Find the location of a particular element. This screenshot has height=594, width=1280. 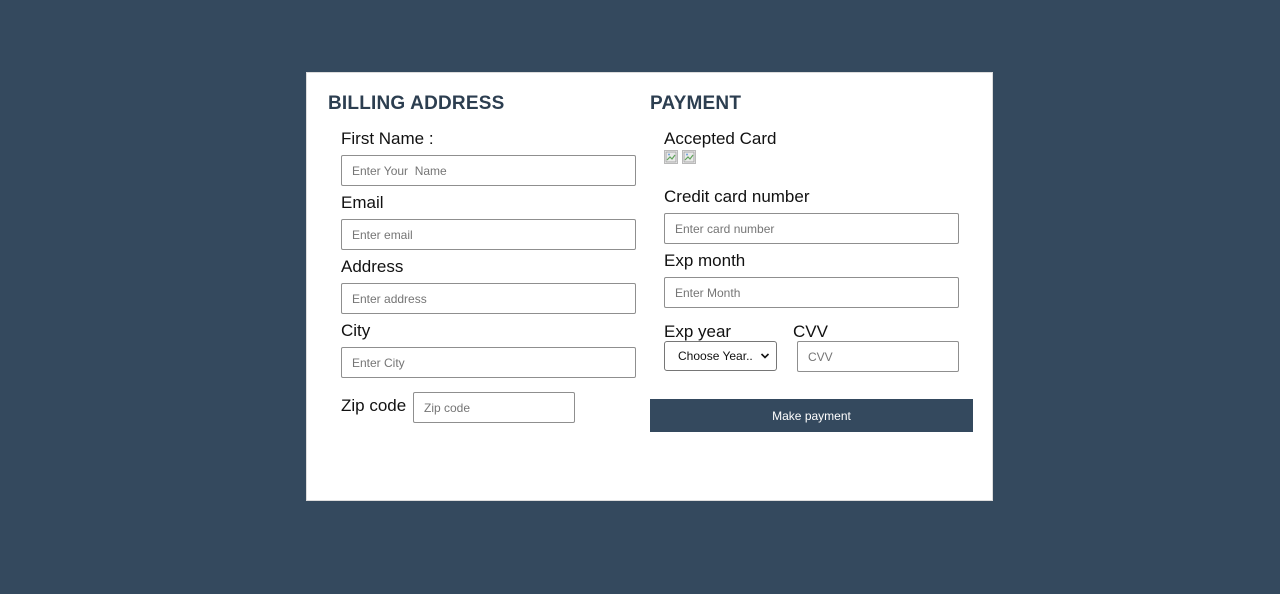

exp-year-label: Exp year is located at coordinates (698, 331).